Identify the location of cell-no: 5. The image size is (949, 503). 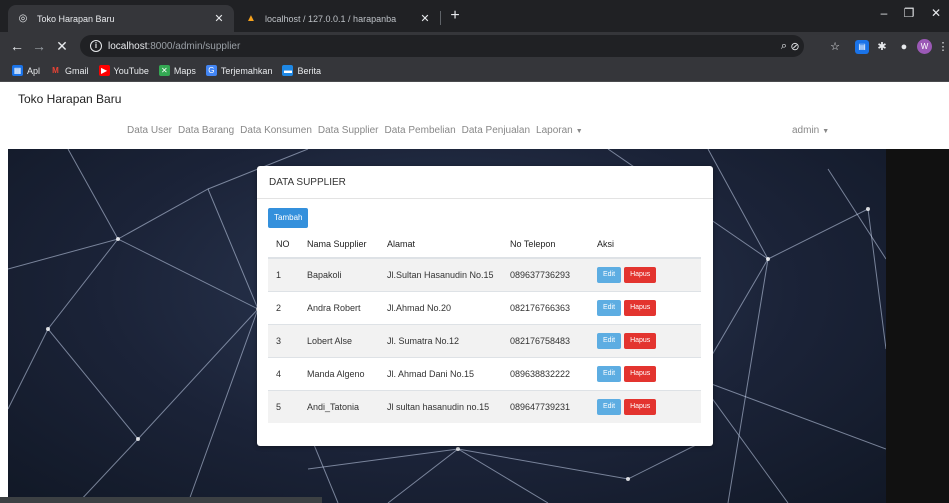
(283, 406).